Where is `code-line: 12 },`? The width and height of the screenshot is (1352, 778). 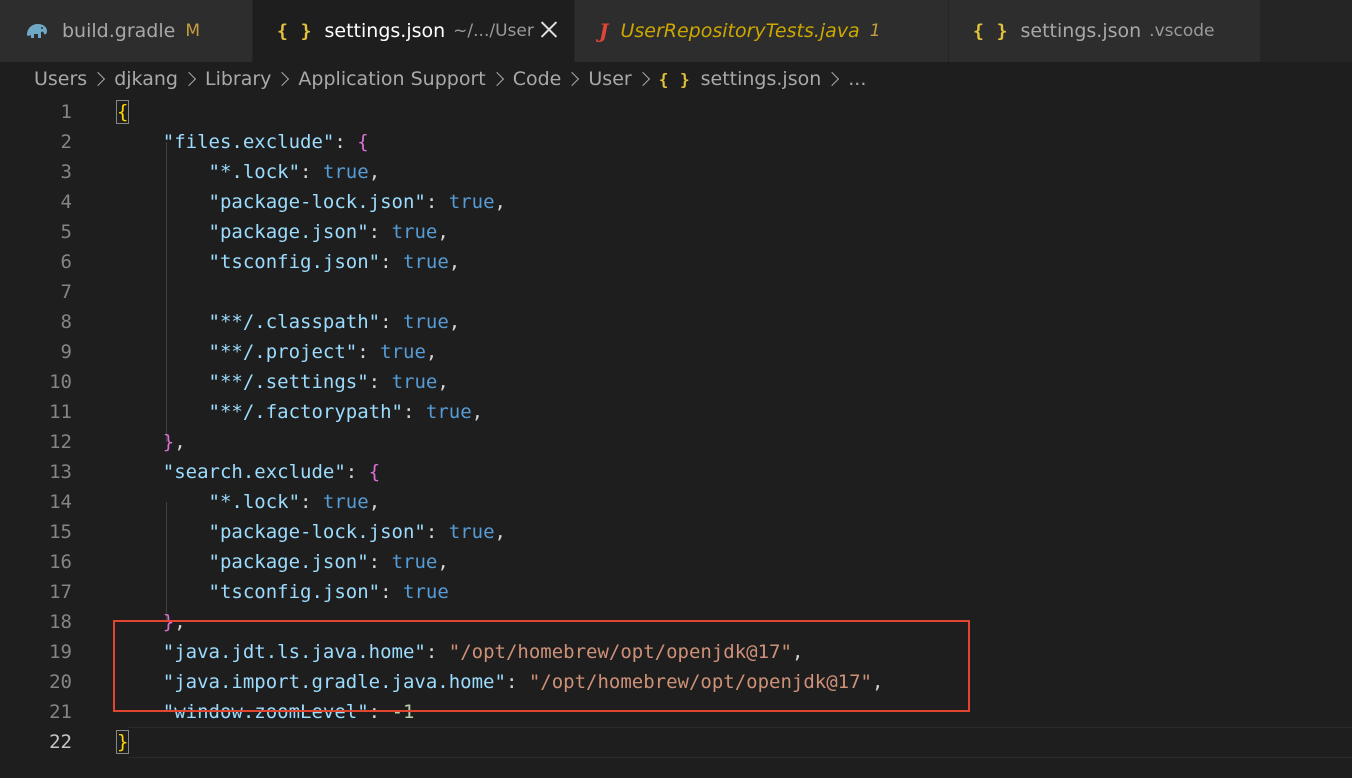
code-line: 12 }, is located at coordinates (676, 442).